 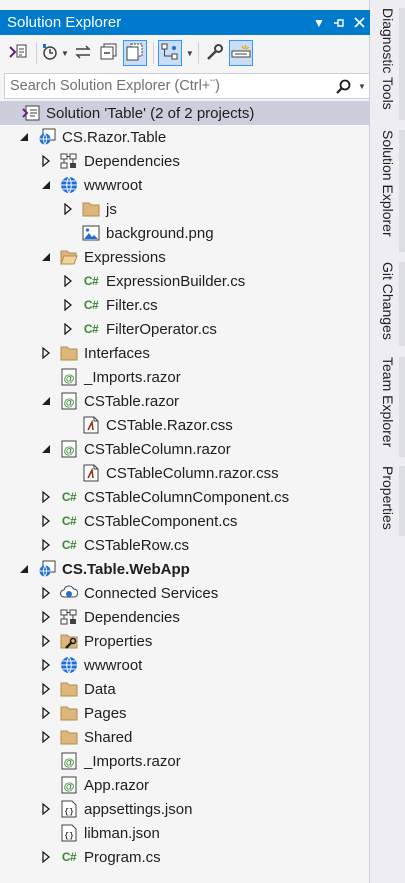 I want to click on tree-item: Expressions, so click(x=185, y=257).